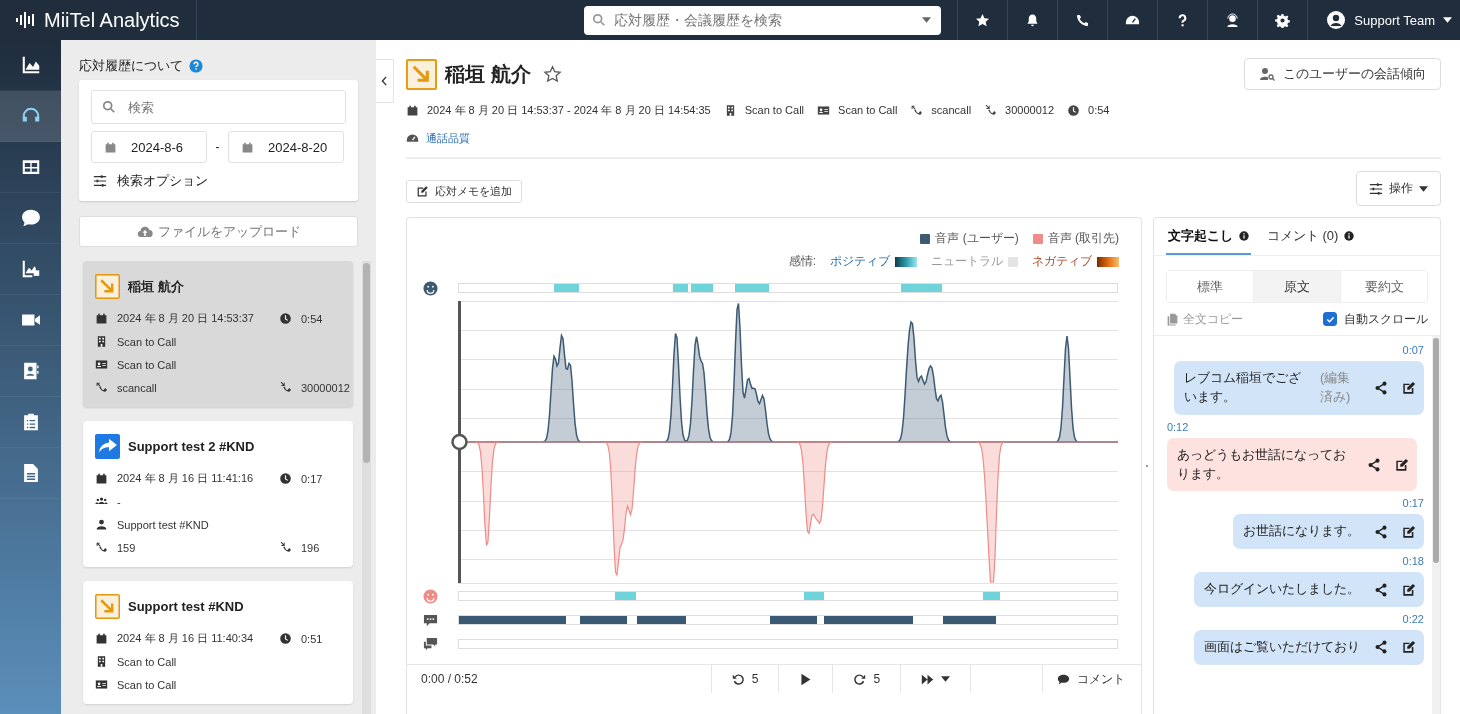  Describe the element at coordinates (1336, 20) in the screenshot. I see `user-avatar-icon` at that location.